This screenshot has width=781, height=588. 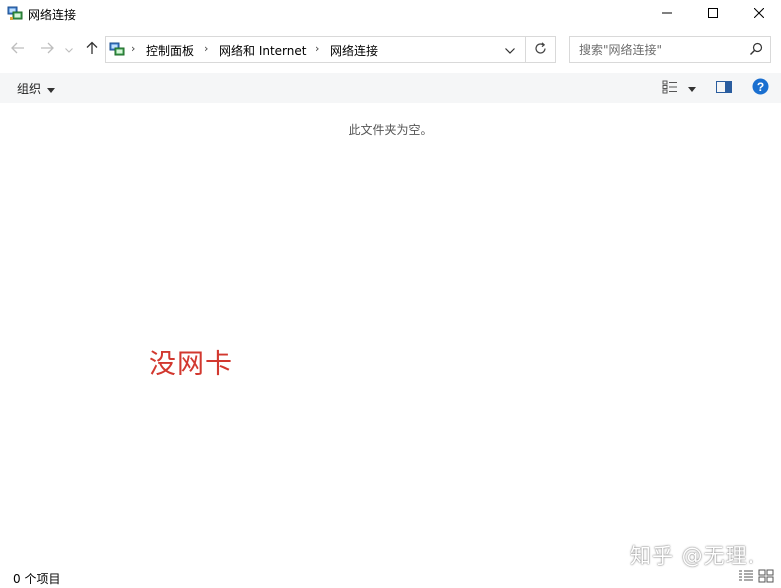 What do you see at coordinates (37, 579) in the screenshot?
I see `item-count: 0 个项目` at bounding box center [37, 579].